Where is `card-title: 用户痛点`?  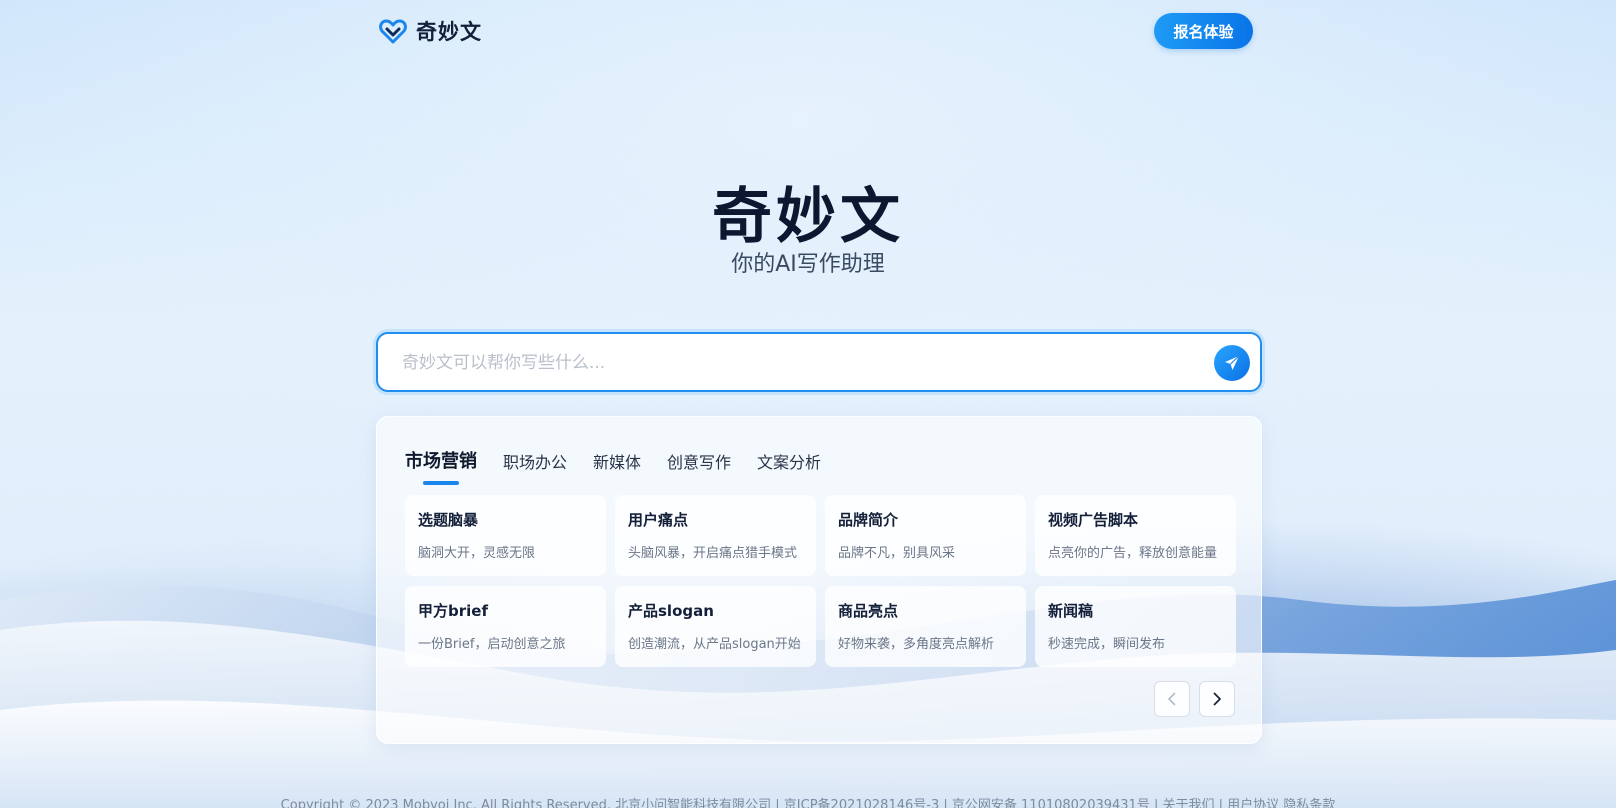 card-title: 用户痛点 is located at coordinates (658, 520).